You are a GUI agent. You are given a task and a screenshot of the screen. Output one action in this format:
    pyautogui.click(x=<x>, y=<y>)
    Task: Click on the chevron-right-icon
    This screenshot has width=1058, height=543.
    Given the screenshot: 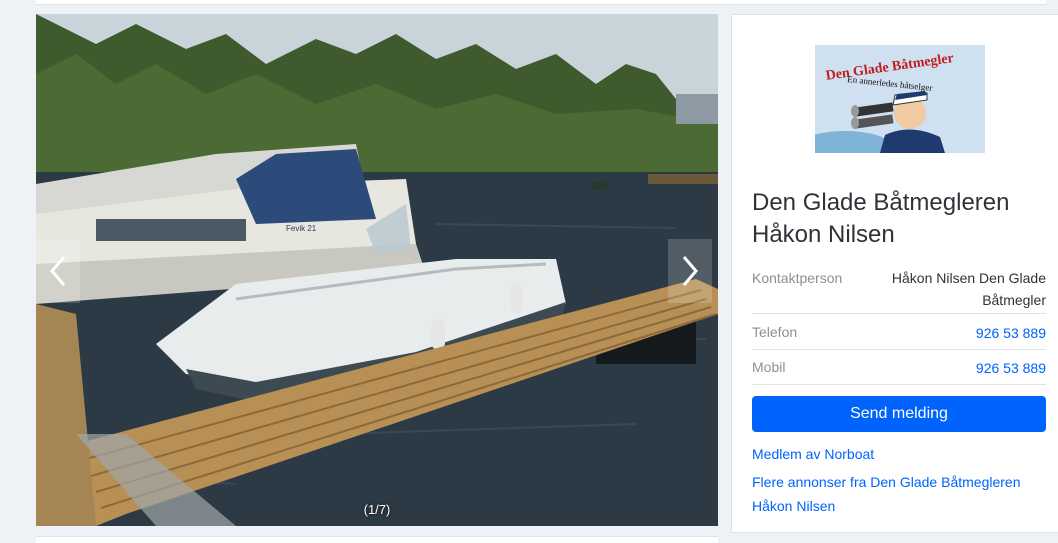 What is the action you would take?
    pyautogui.click(x=690, y=271)
    